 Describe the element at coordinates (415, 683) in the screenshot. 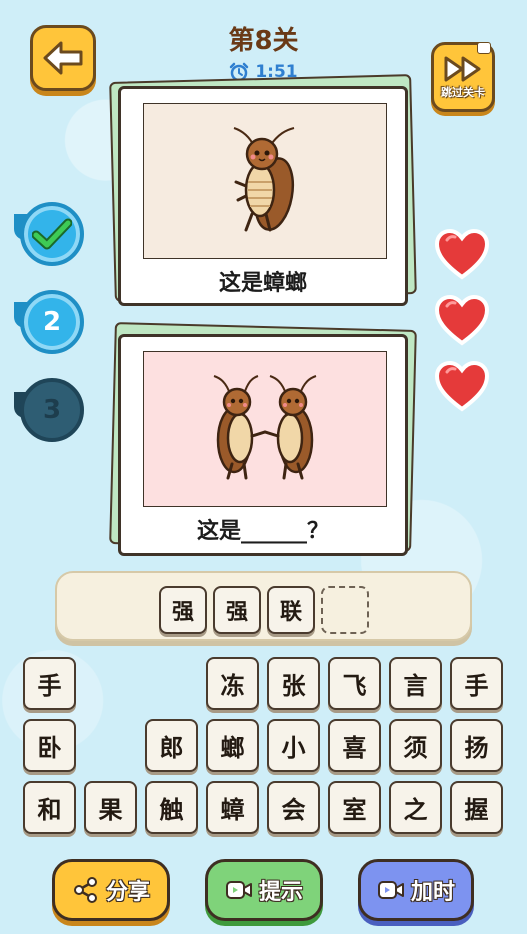

I see `letter-key: 言` at that location.